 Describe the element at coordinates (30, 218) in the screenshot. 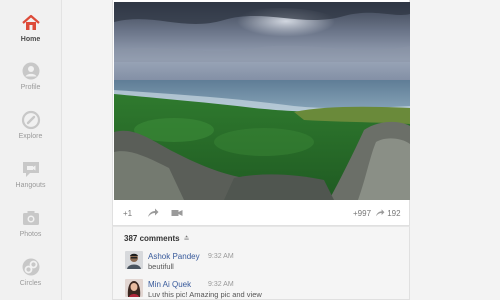

I see `photos-icon` at that location.